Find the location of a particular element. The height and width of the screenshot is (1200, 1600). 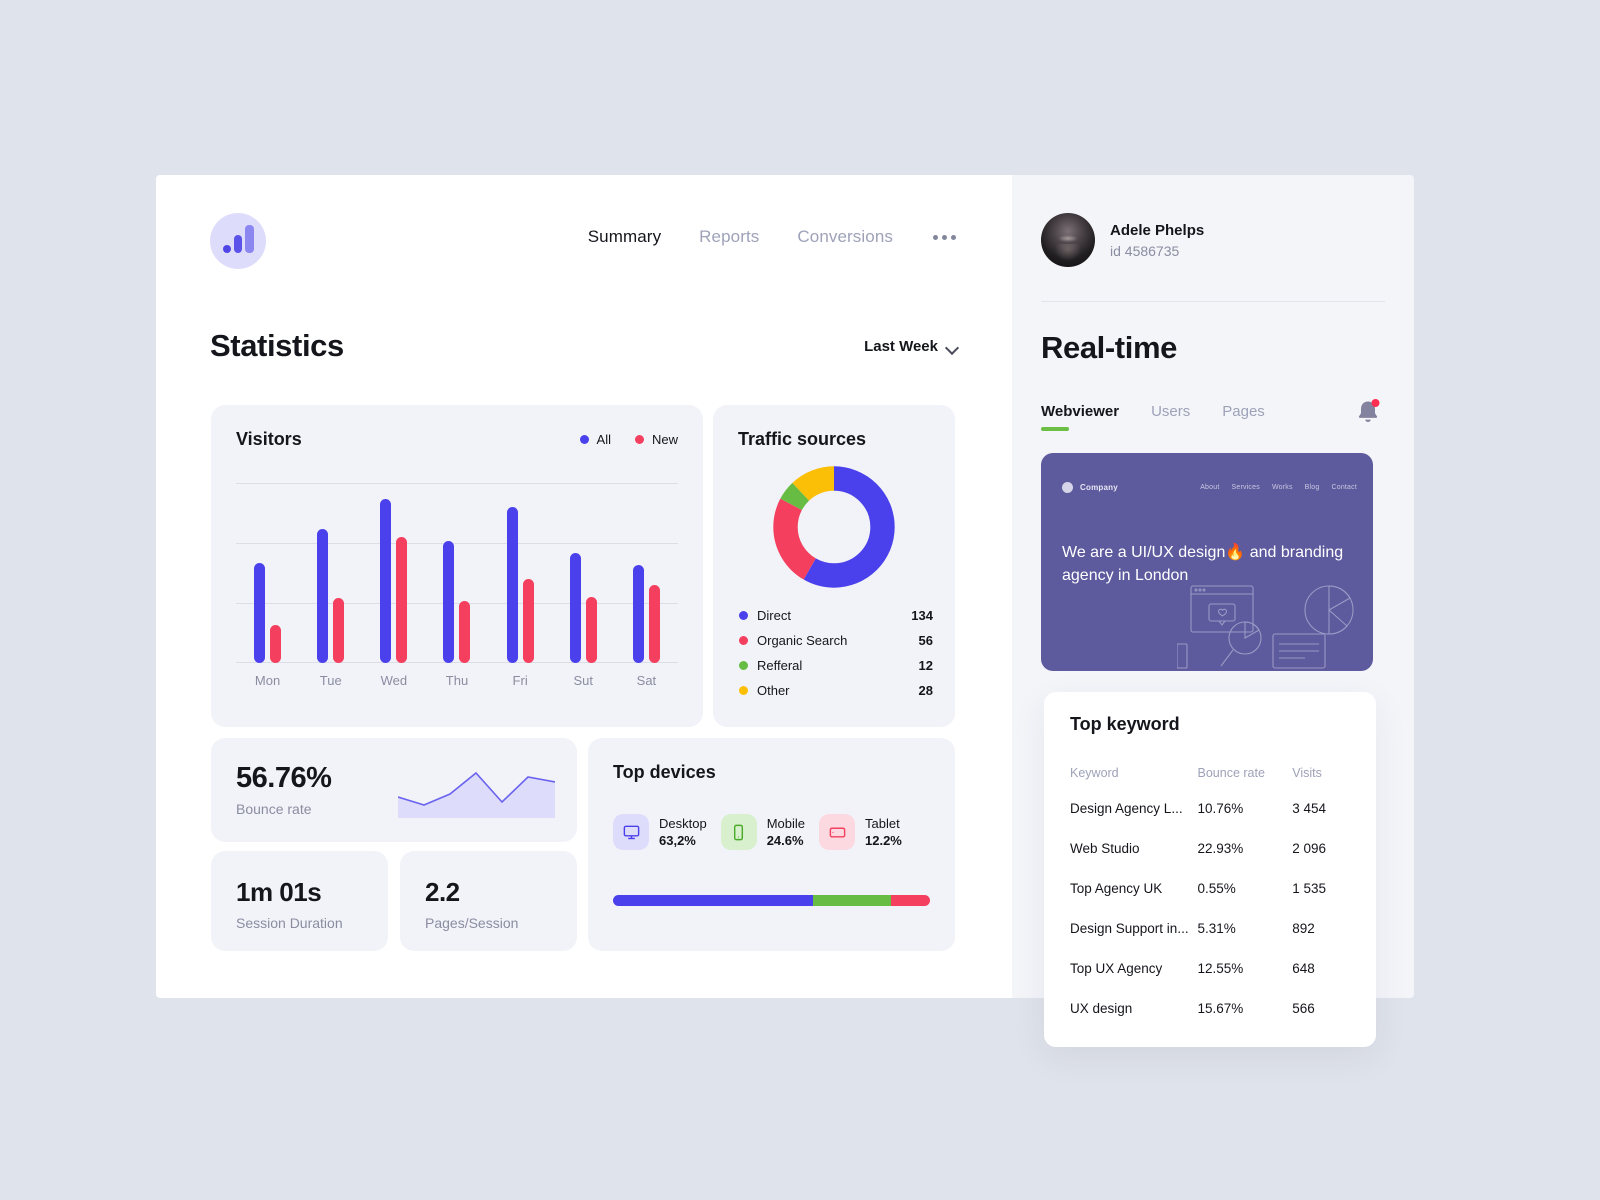

column-bounce-rate: Bounce rate is located at coordinates (1231, 773).